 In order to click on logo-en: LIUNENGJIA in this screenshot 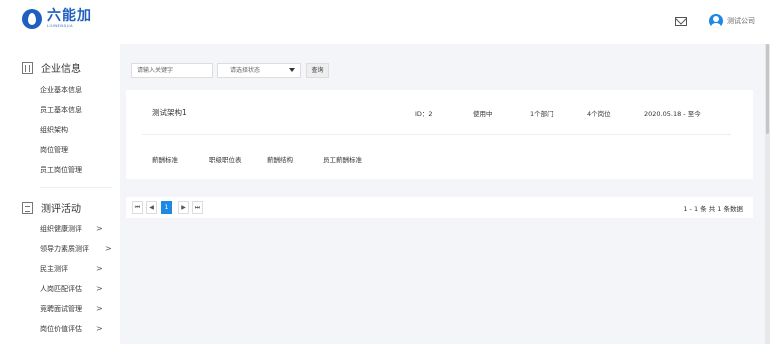, I will do `click(60, 26)`.